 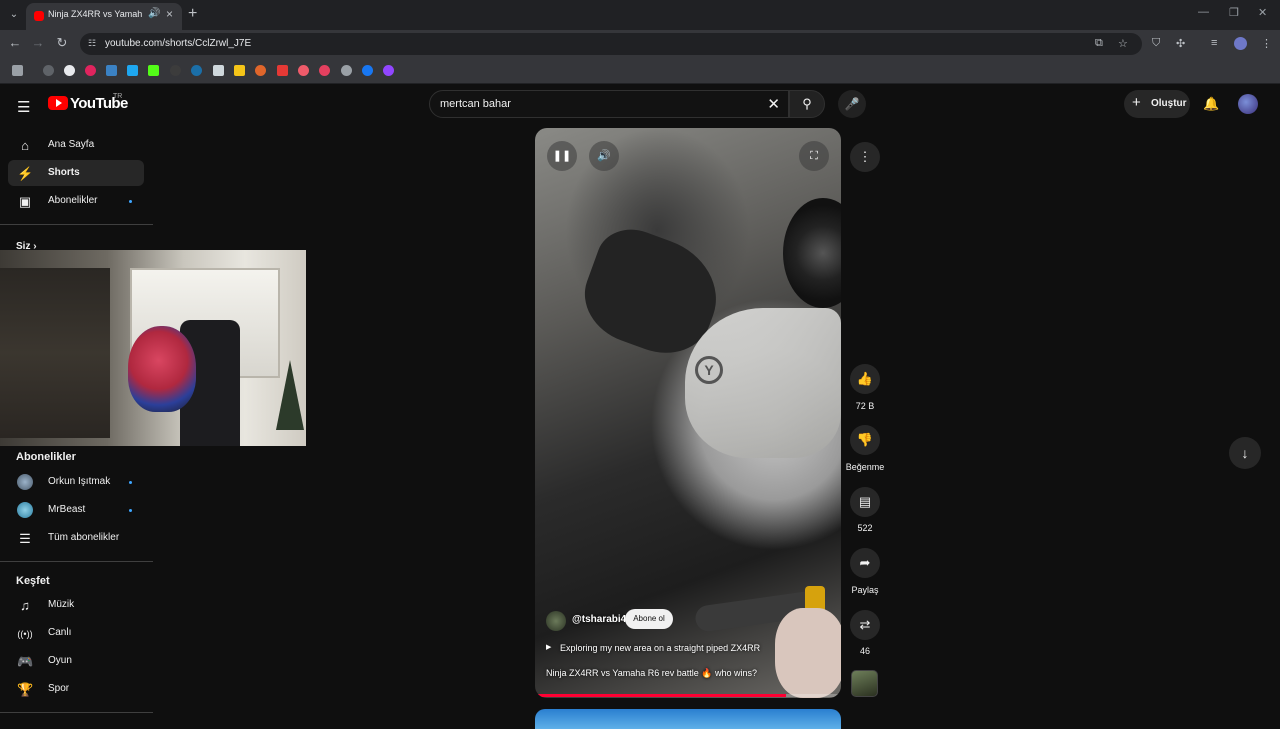 I want to click on menu-icon: ☰, so click(x=24, y=107).